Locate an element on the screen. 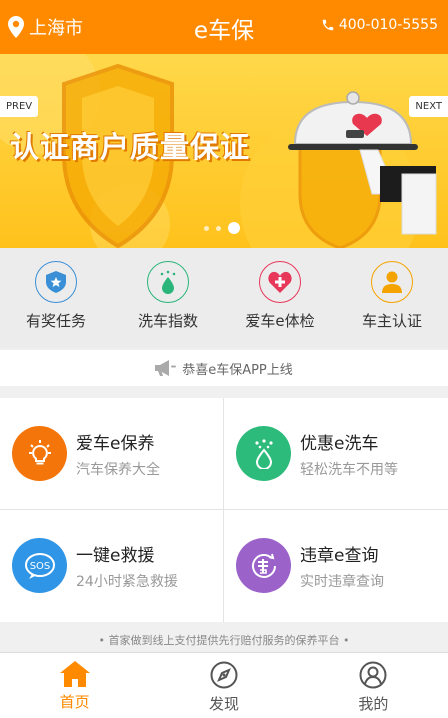 The image size is (448, 718). megaphone-icon is located at coordinates (166, 368).